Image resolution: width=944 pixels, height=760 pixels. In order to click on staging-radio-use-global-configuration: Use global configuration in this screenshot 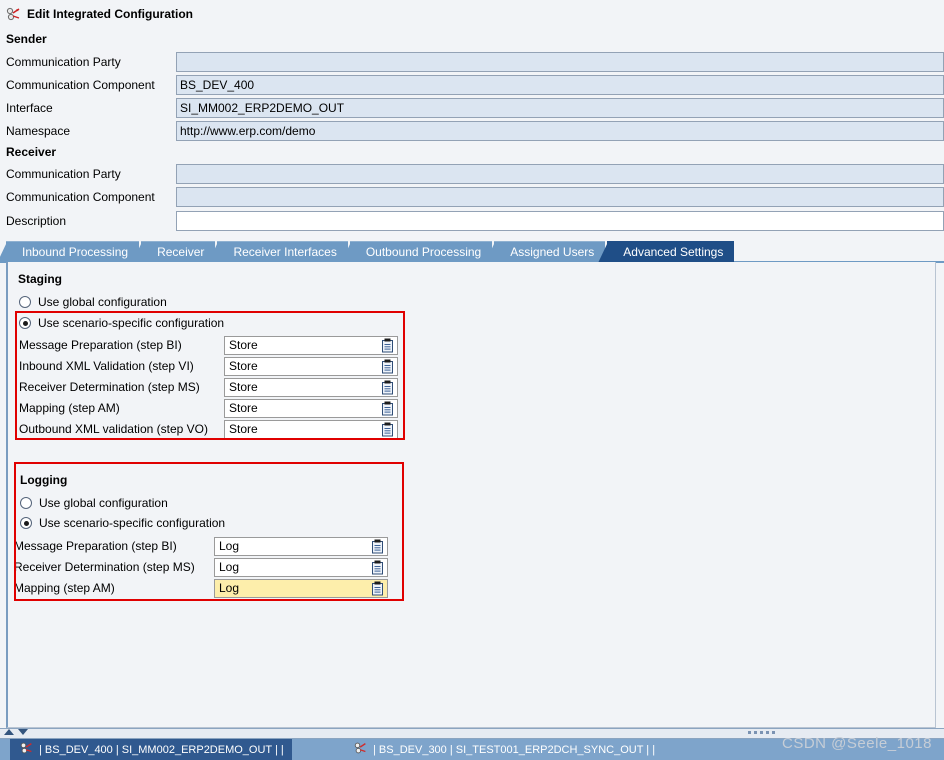, I will do `click(93, 302)`.